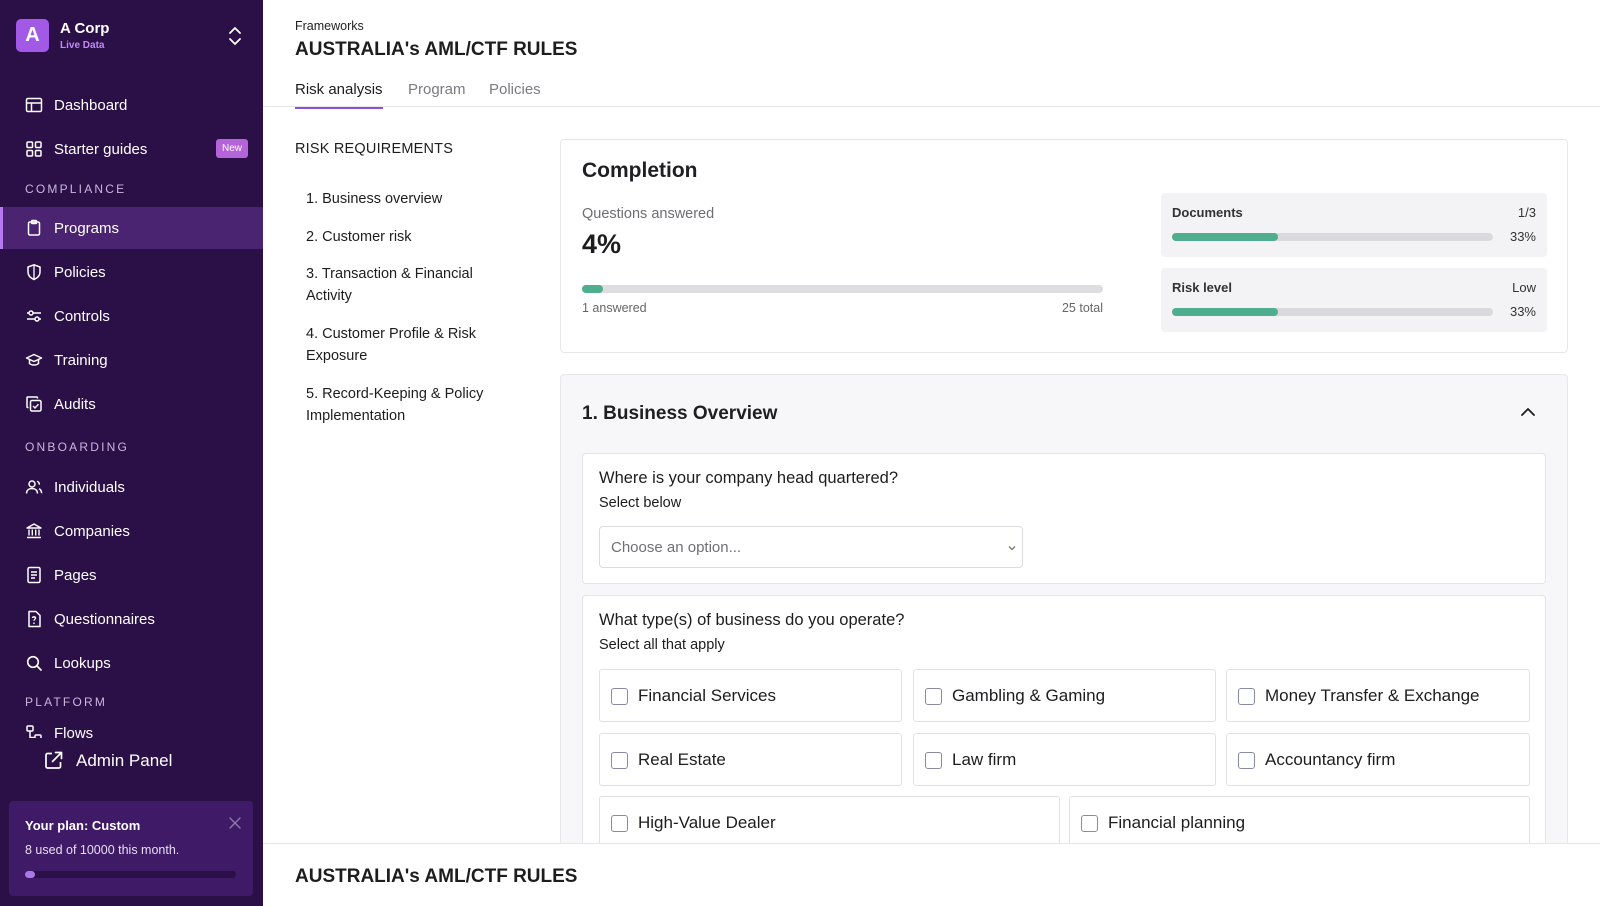 This screenshot has width=1600, height=906. I want to click on tab-risk-analysis: Risk analysis, so click(339, 95).